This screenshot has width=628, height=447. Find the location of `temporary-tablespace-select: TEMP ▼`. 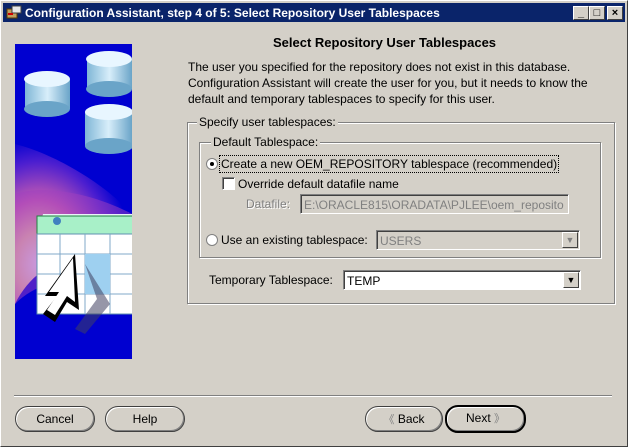

temporary-tablespace-select: TEMP ▼ is located at coordinates (462, 280).